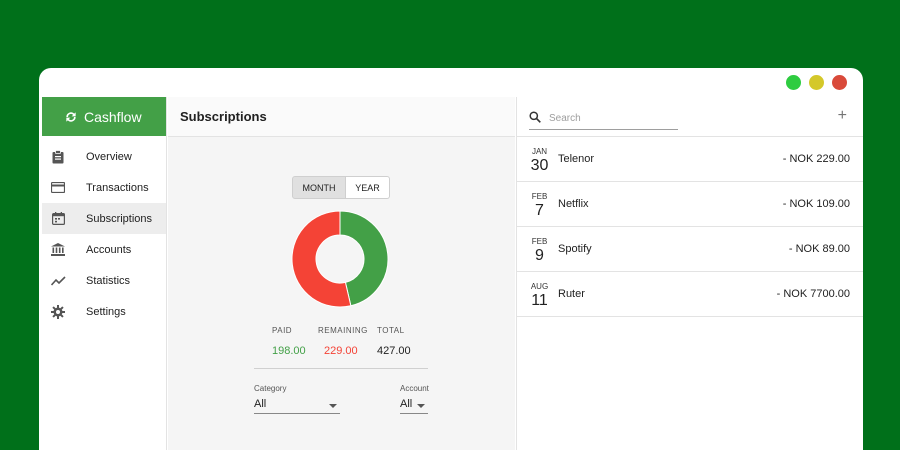  Describe the element at coordinates (109, 249) in the screenshot. I see `sidebar-item-label: Accounts` at that location.